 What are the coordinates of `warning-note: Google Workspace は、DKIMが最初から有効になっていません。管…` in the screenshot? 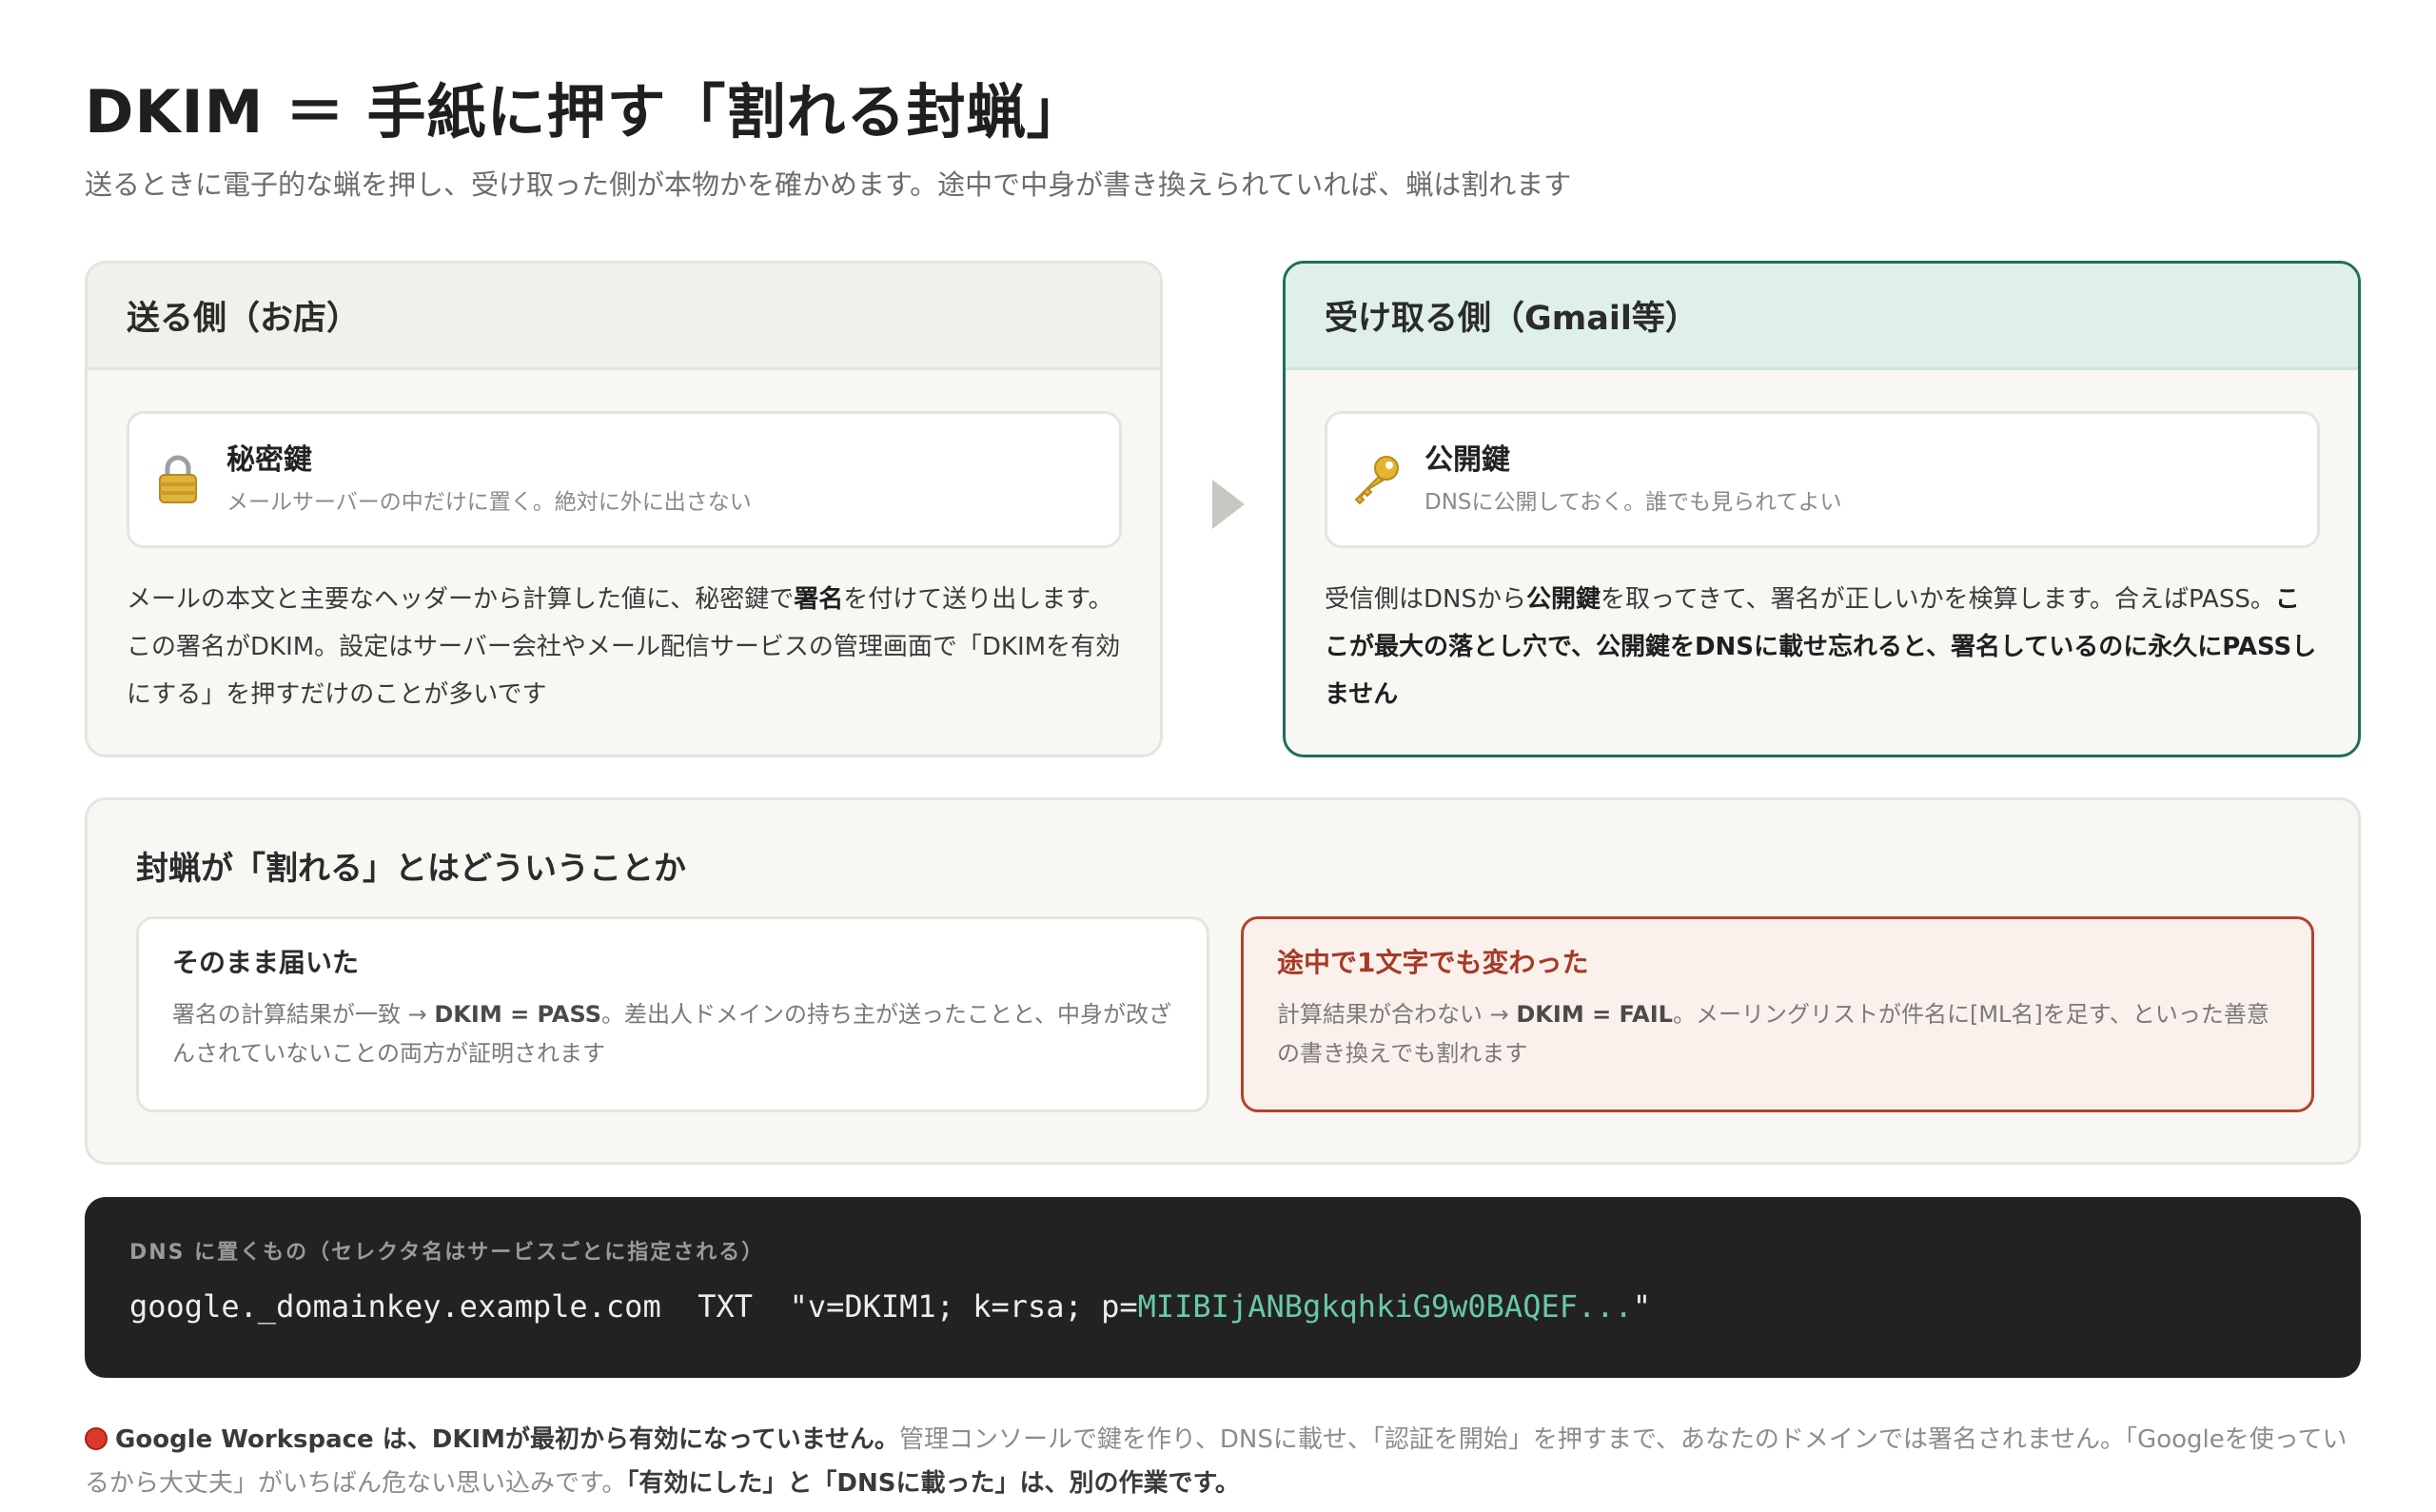 It's located at (1223, 1461).